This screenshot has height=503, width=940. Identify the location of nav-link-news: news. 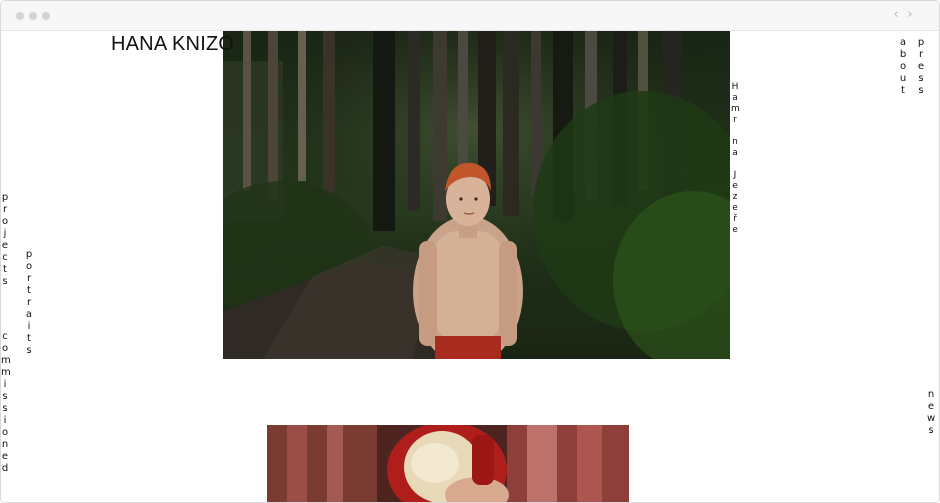
(931, 413).